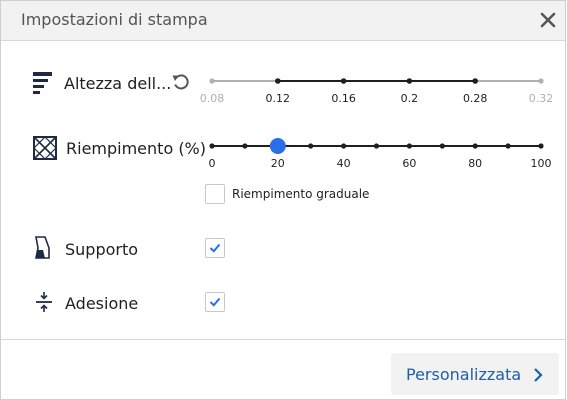 Image resolution: width=567 pixels, height=400 pixels. Describe the element at coordinates (343, 163) in the screenshot. I see `infill-tick-label: 40` at that location.